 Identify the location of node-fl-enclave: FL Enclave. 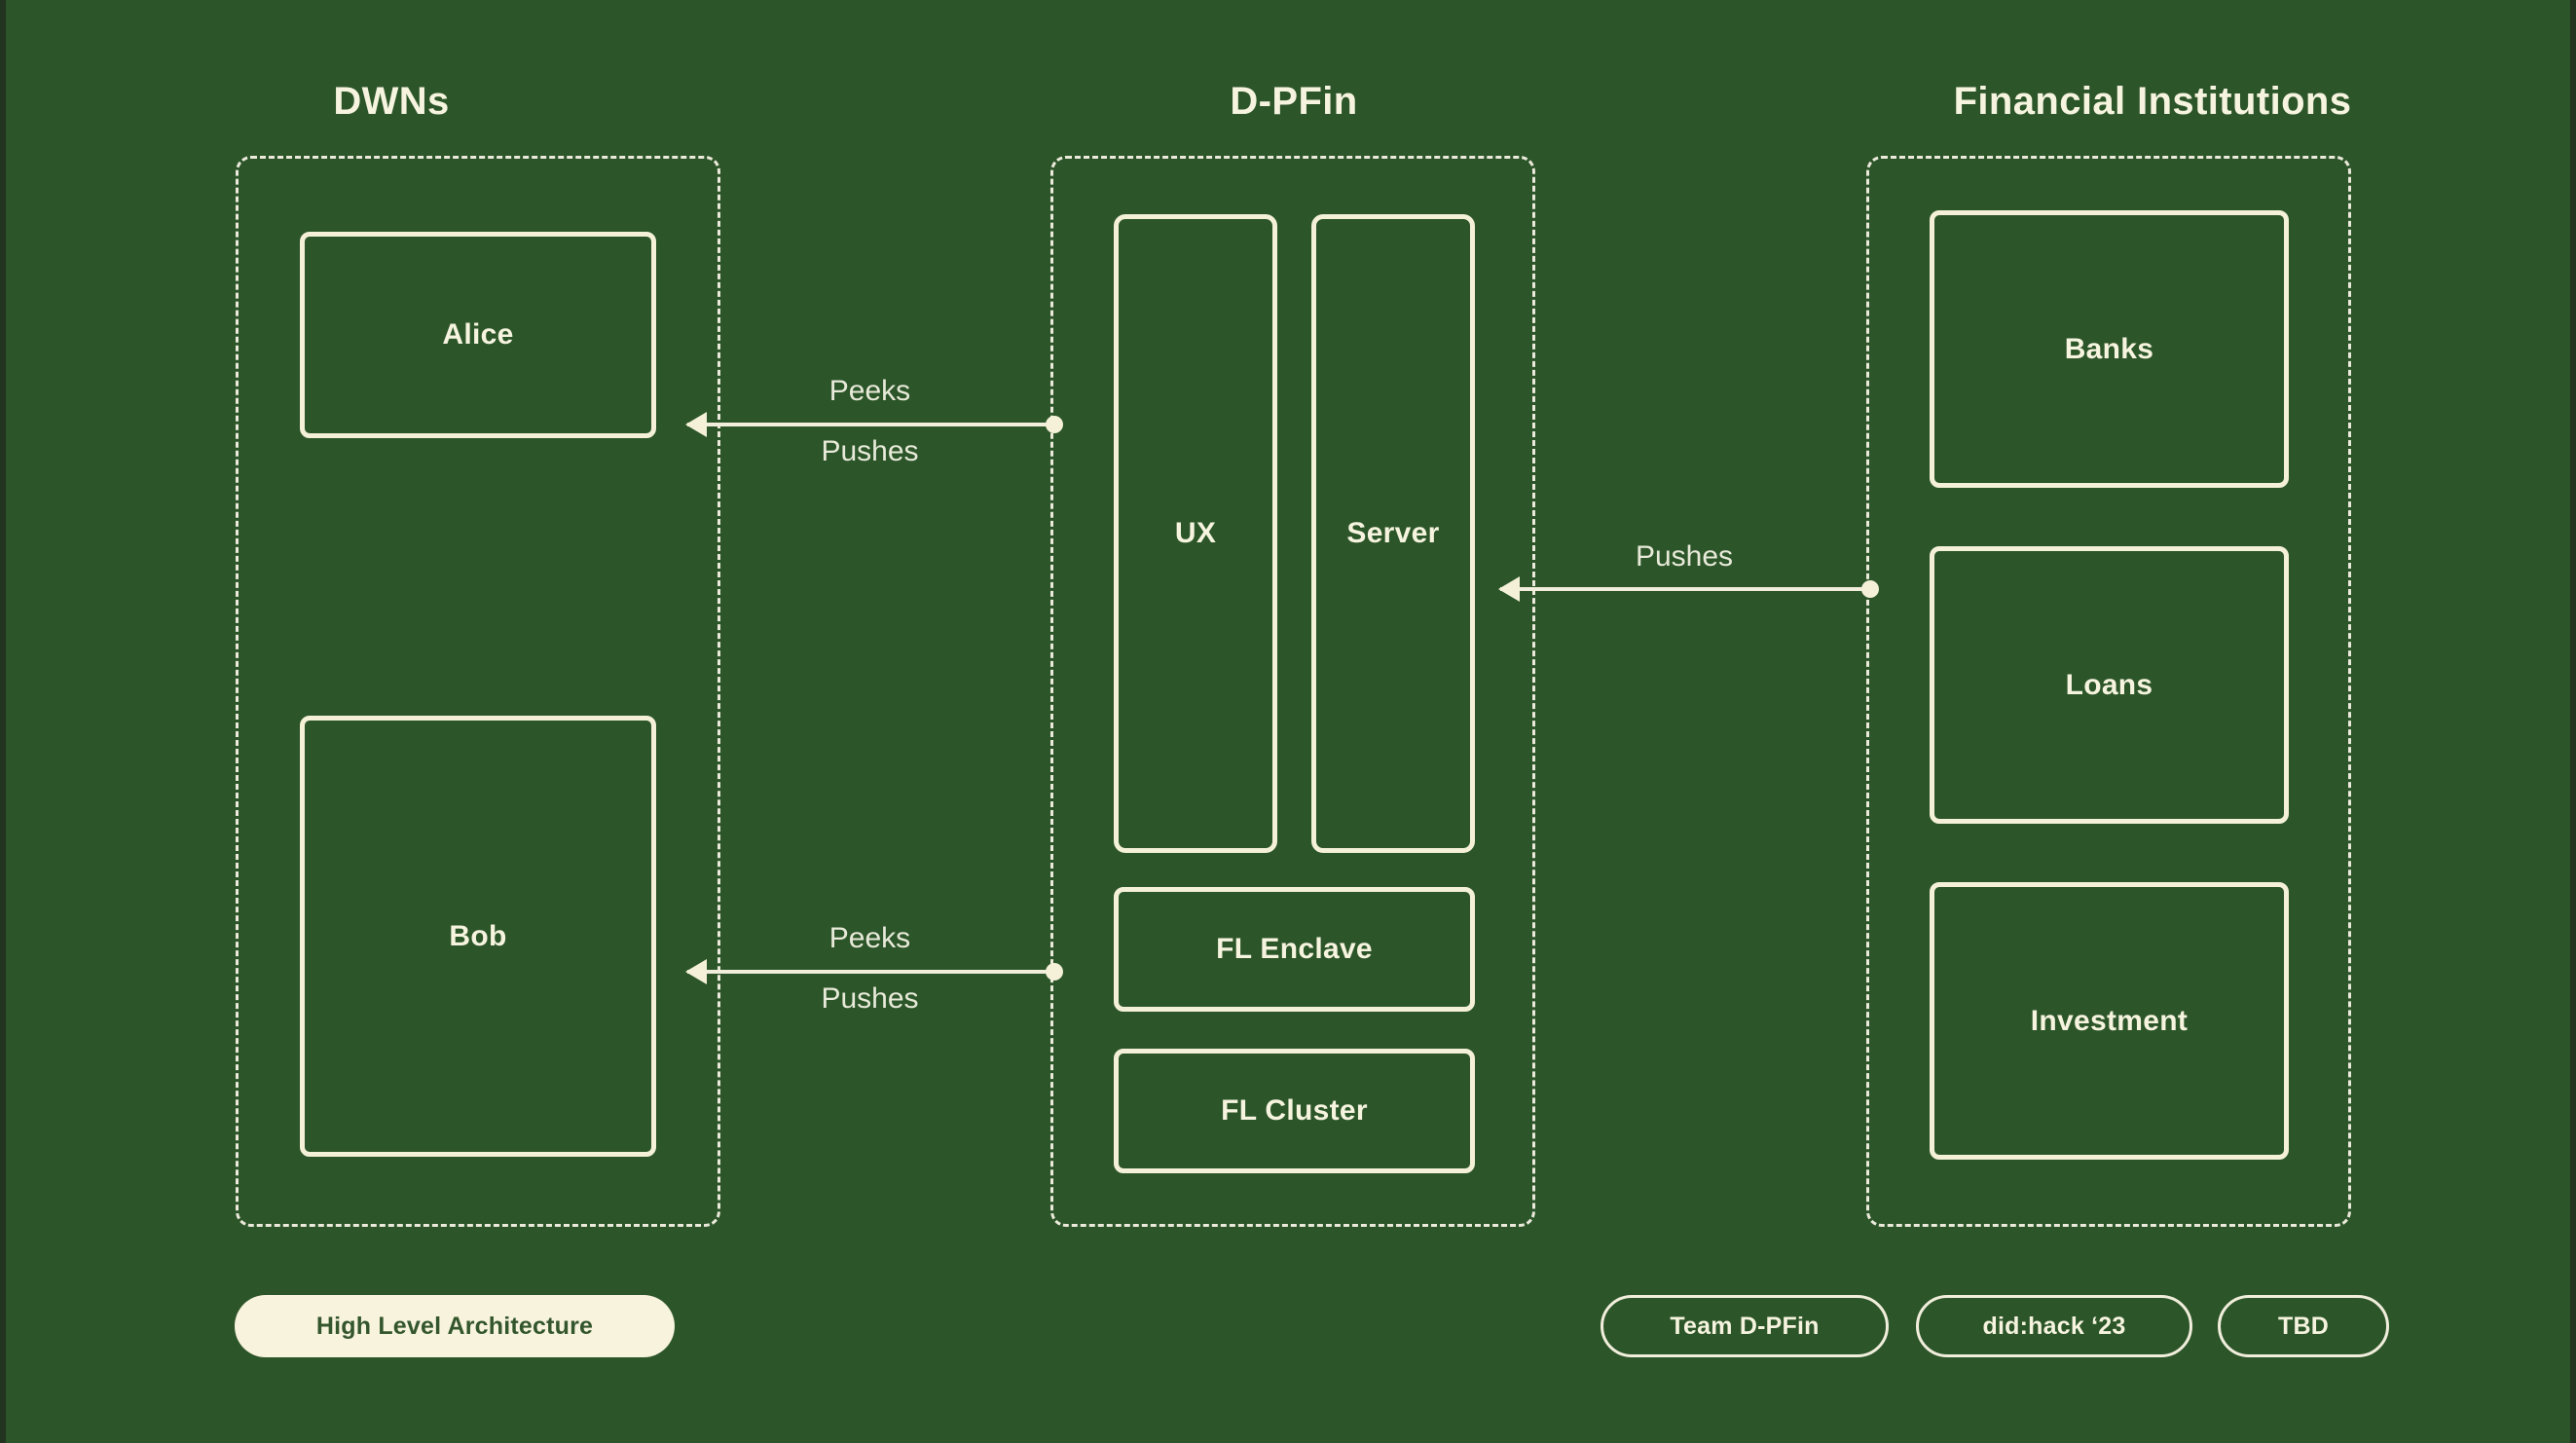
(1294, 949).